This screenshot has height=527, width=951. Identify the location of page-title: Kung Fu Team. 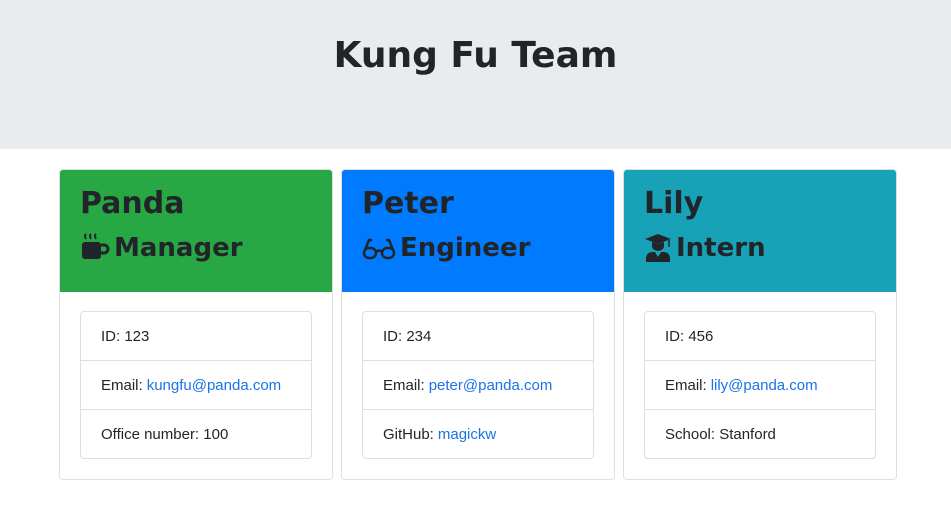
(475, 55).